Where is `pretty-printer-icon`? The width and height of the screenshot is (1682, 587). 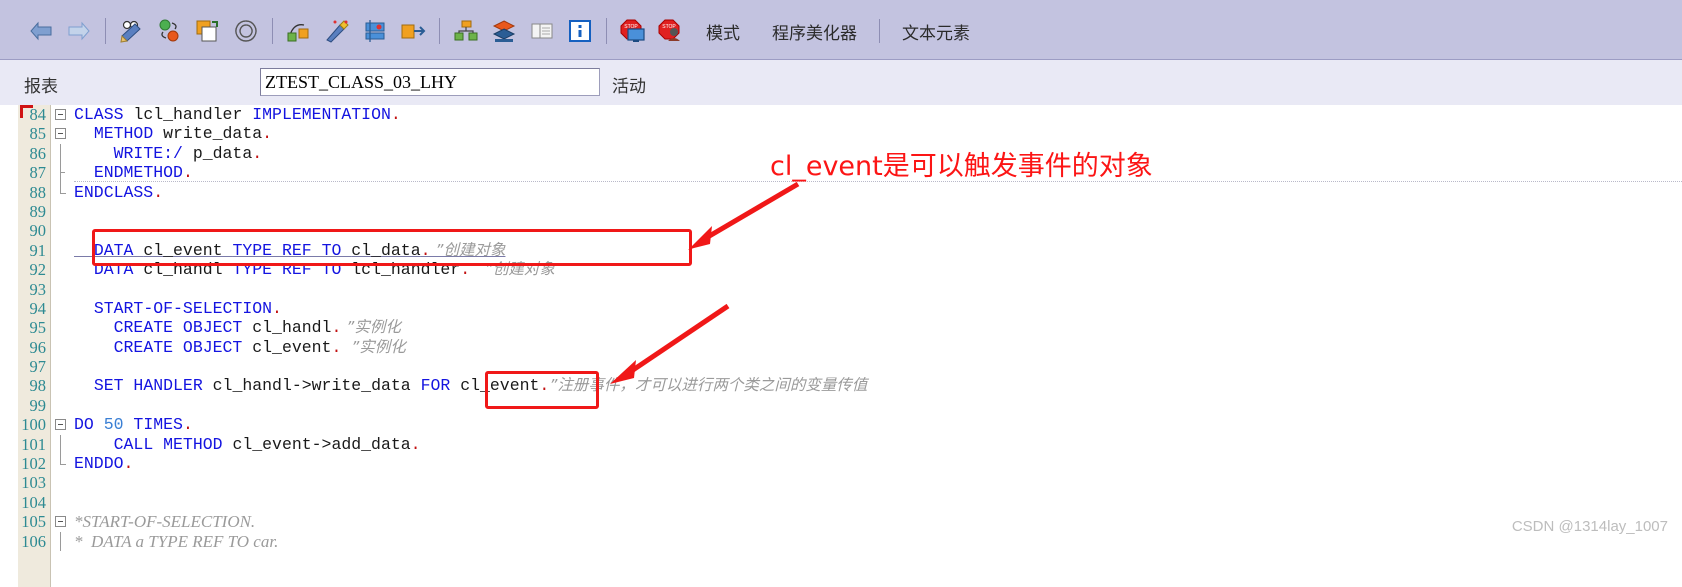 pretty-printer-icon is located at coordinates (337, 31).